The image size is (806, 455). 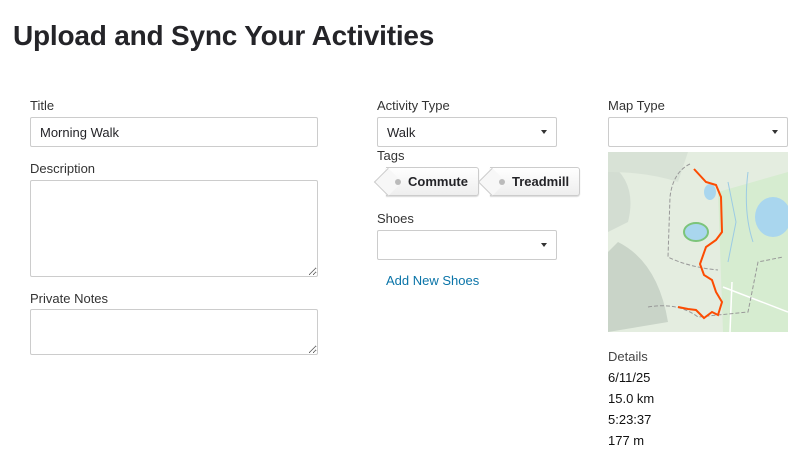 What do you see at coordinates (438, 181) in the screenshot?
I see `tag-label: Commute` at bounding box center [438, 181].